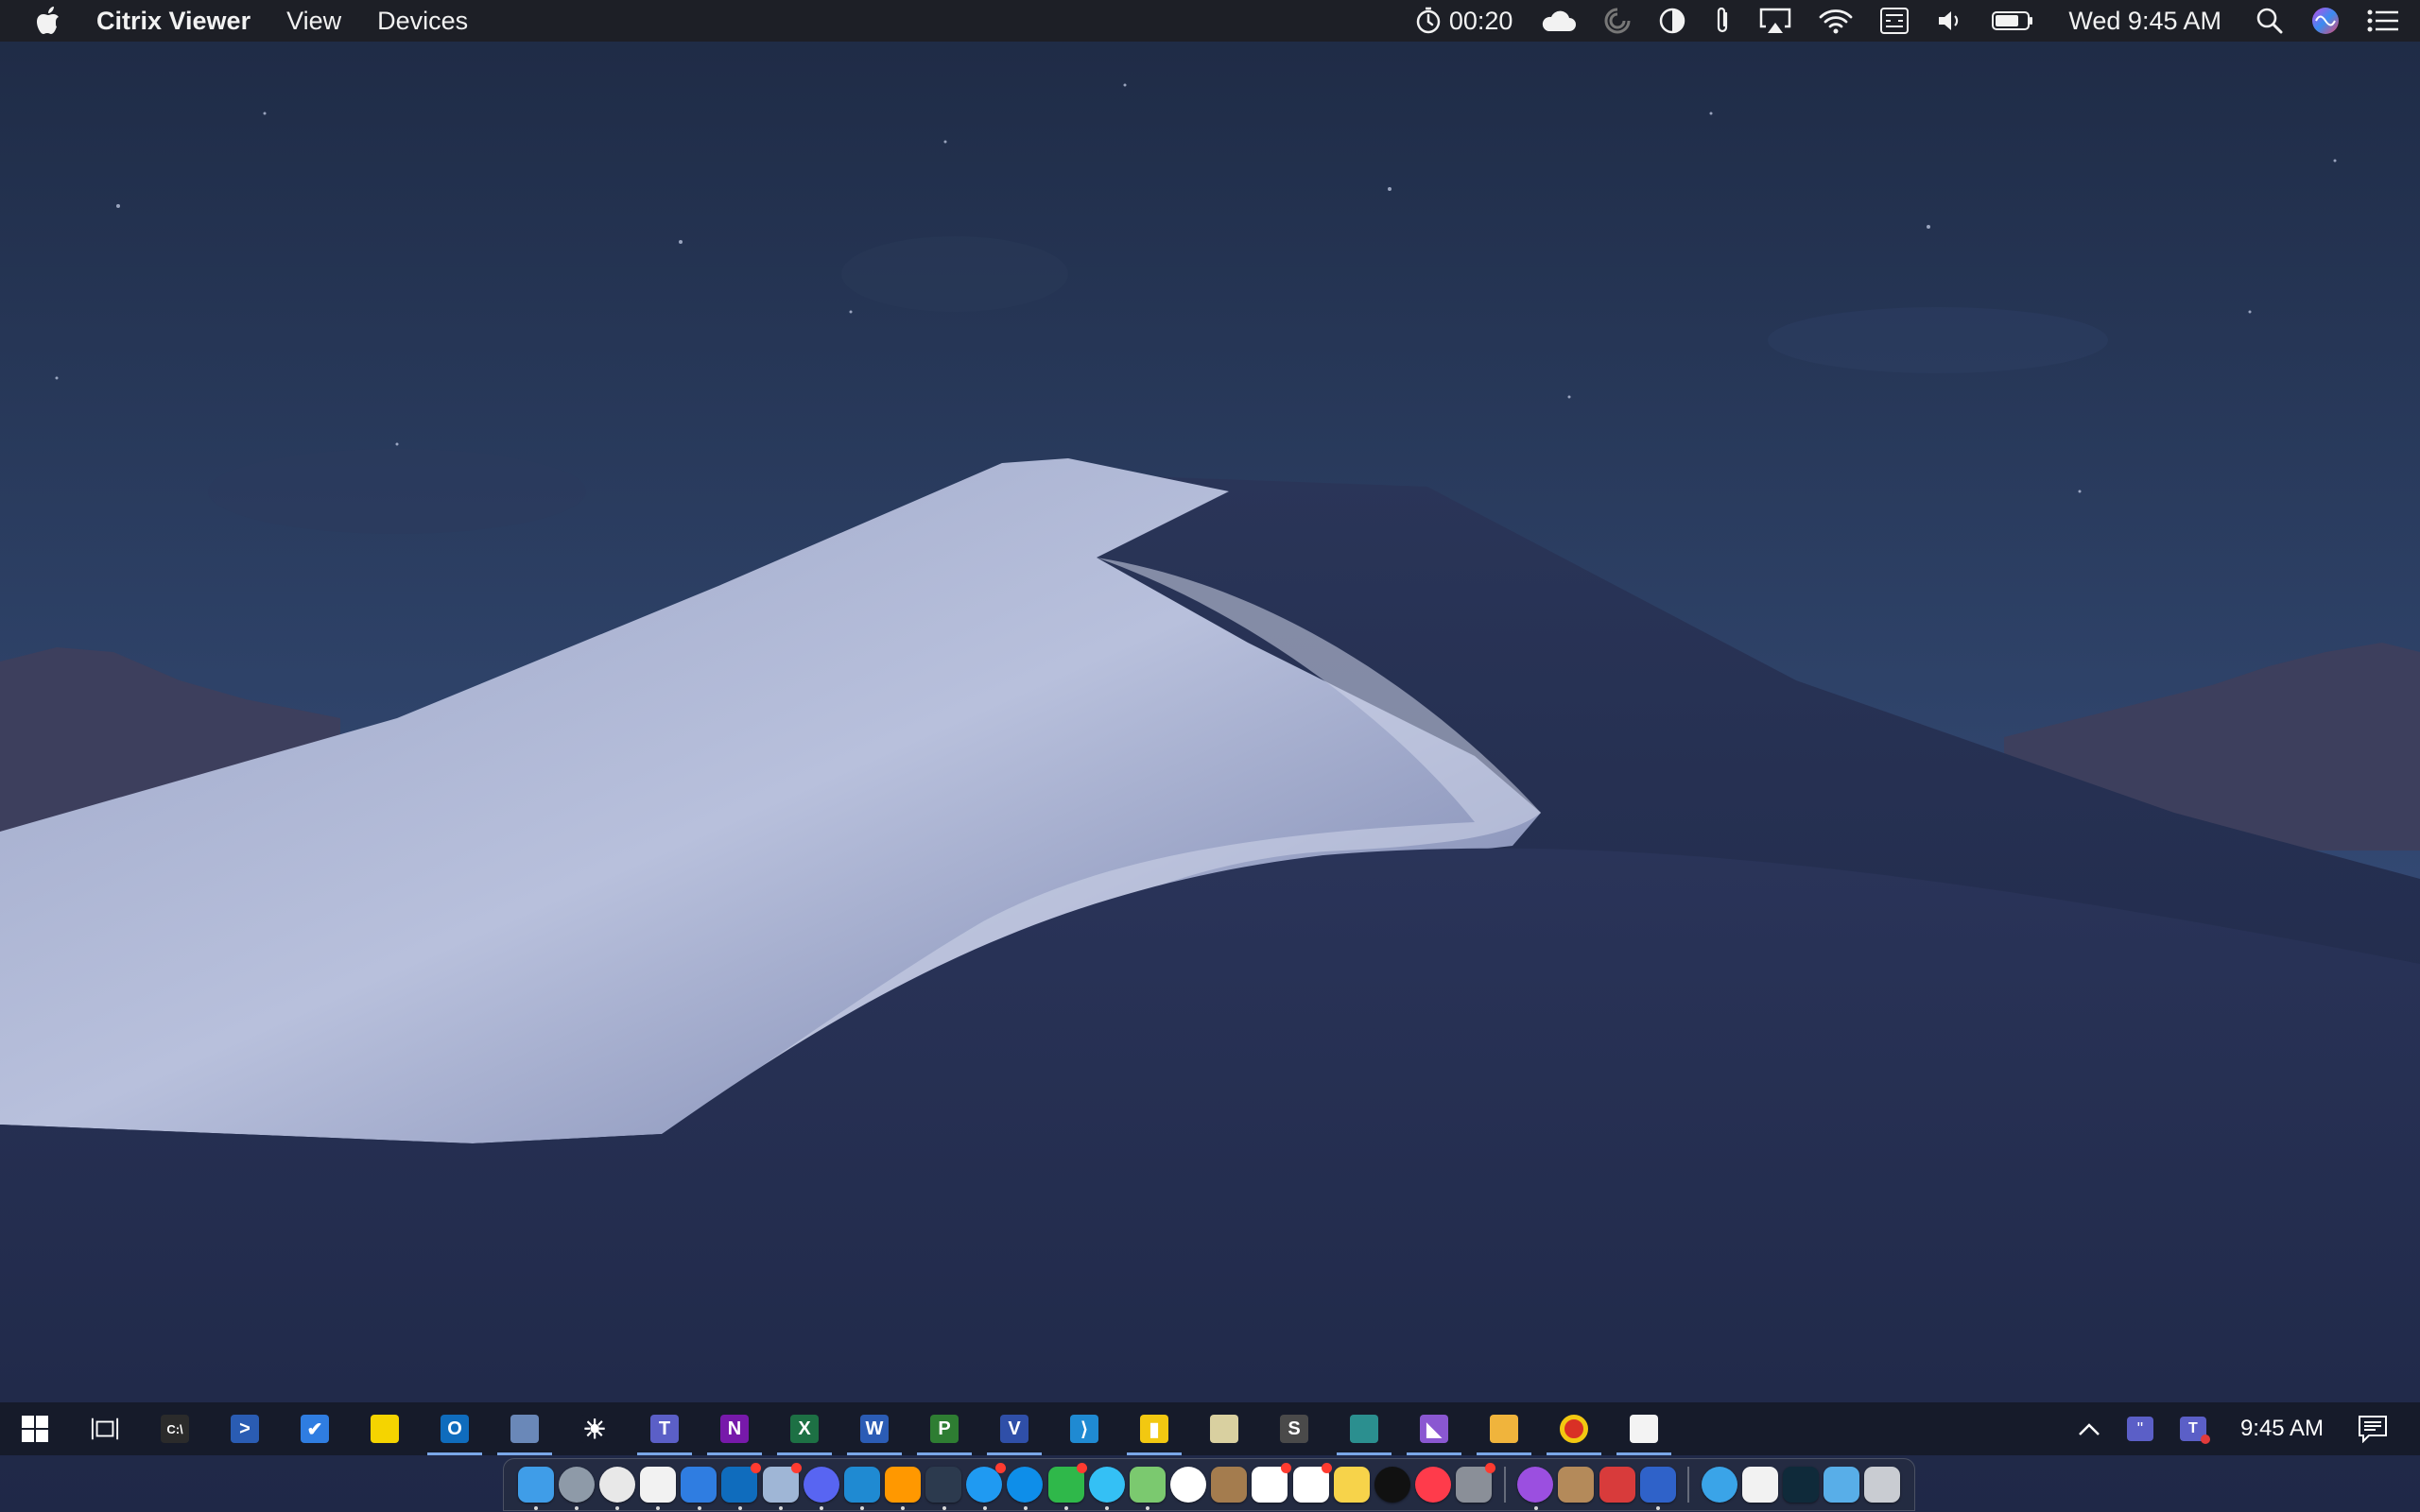 This screenshot has width=2420, height=1512. I want to click on dock-clock, so click(657, 1487).